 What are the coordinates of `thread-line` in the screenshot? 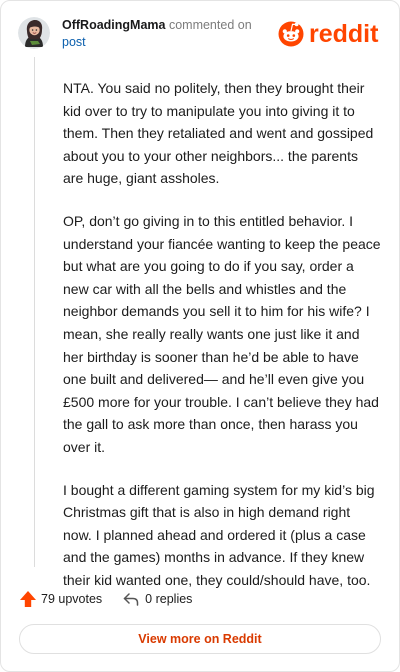 It's located at (34, 312).